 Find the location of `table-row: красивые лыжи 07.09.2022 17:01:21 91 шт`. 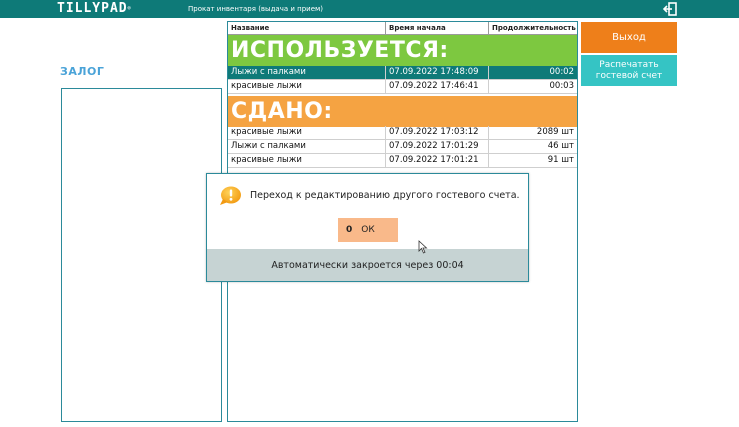

table-row: красивые лыжи 07.09.2022 17:01:21 91 шт is located at coordinates (402, 161).